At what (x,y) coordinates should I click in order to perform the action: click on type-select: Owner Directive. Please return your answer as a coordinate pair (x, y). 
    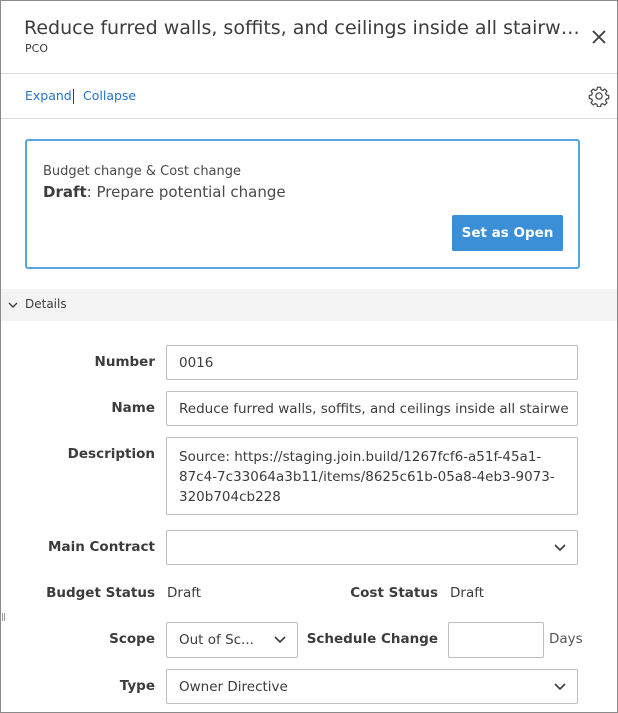
    Looking at the image, I should click on (372, 686).